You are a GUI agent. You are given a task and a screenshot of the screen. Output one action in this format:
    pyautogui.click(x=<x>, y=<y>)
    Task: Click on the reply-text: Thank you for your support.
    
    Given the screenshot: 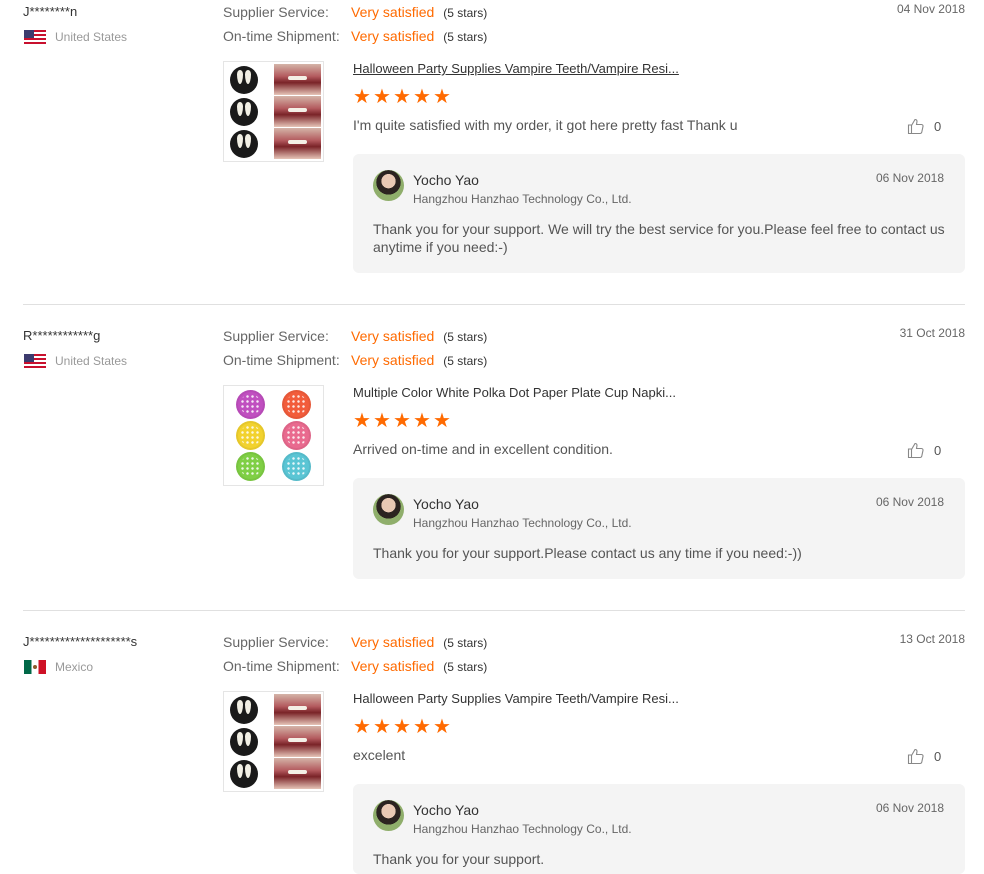 What is the action you would take?
    pyautogui.click(x=459, y=859)
    